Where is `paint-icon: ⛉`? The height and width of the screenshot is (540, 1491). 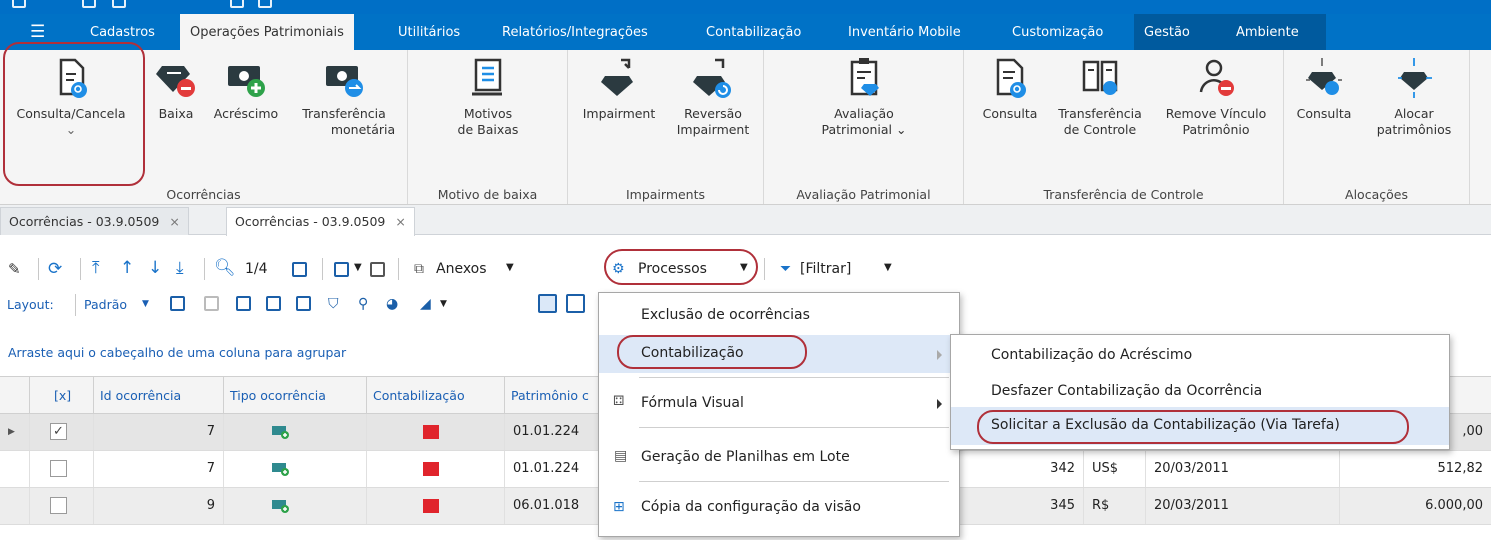 paint-icon: ⛉ is located at coordinates (333, 304).